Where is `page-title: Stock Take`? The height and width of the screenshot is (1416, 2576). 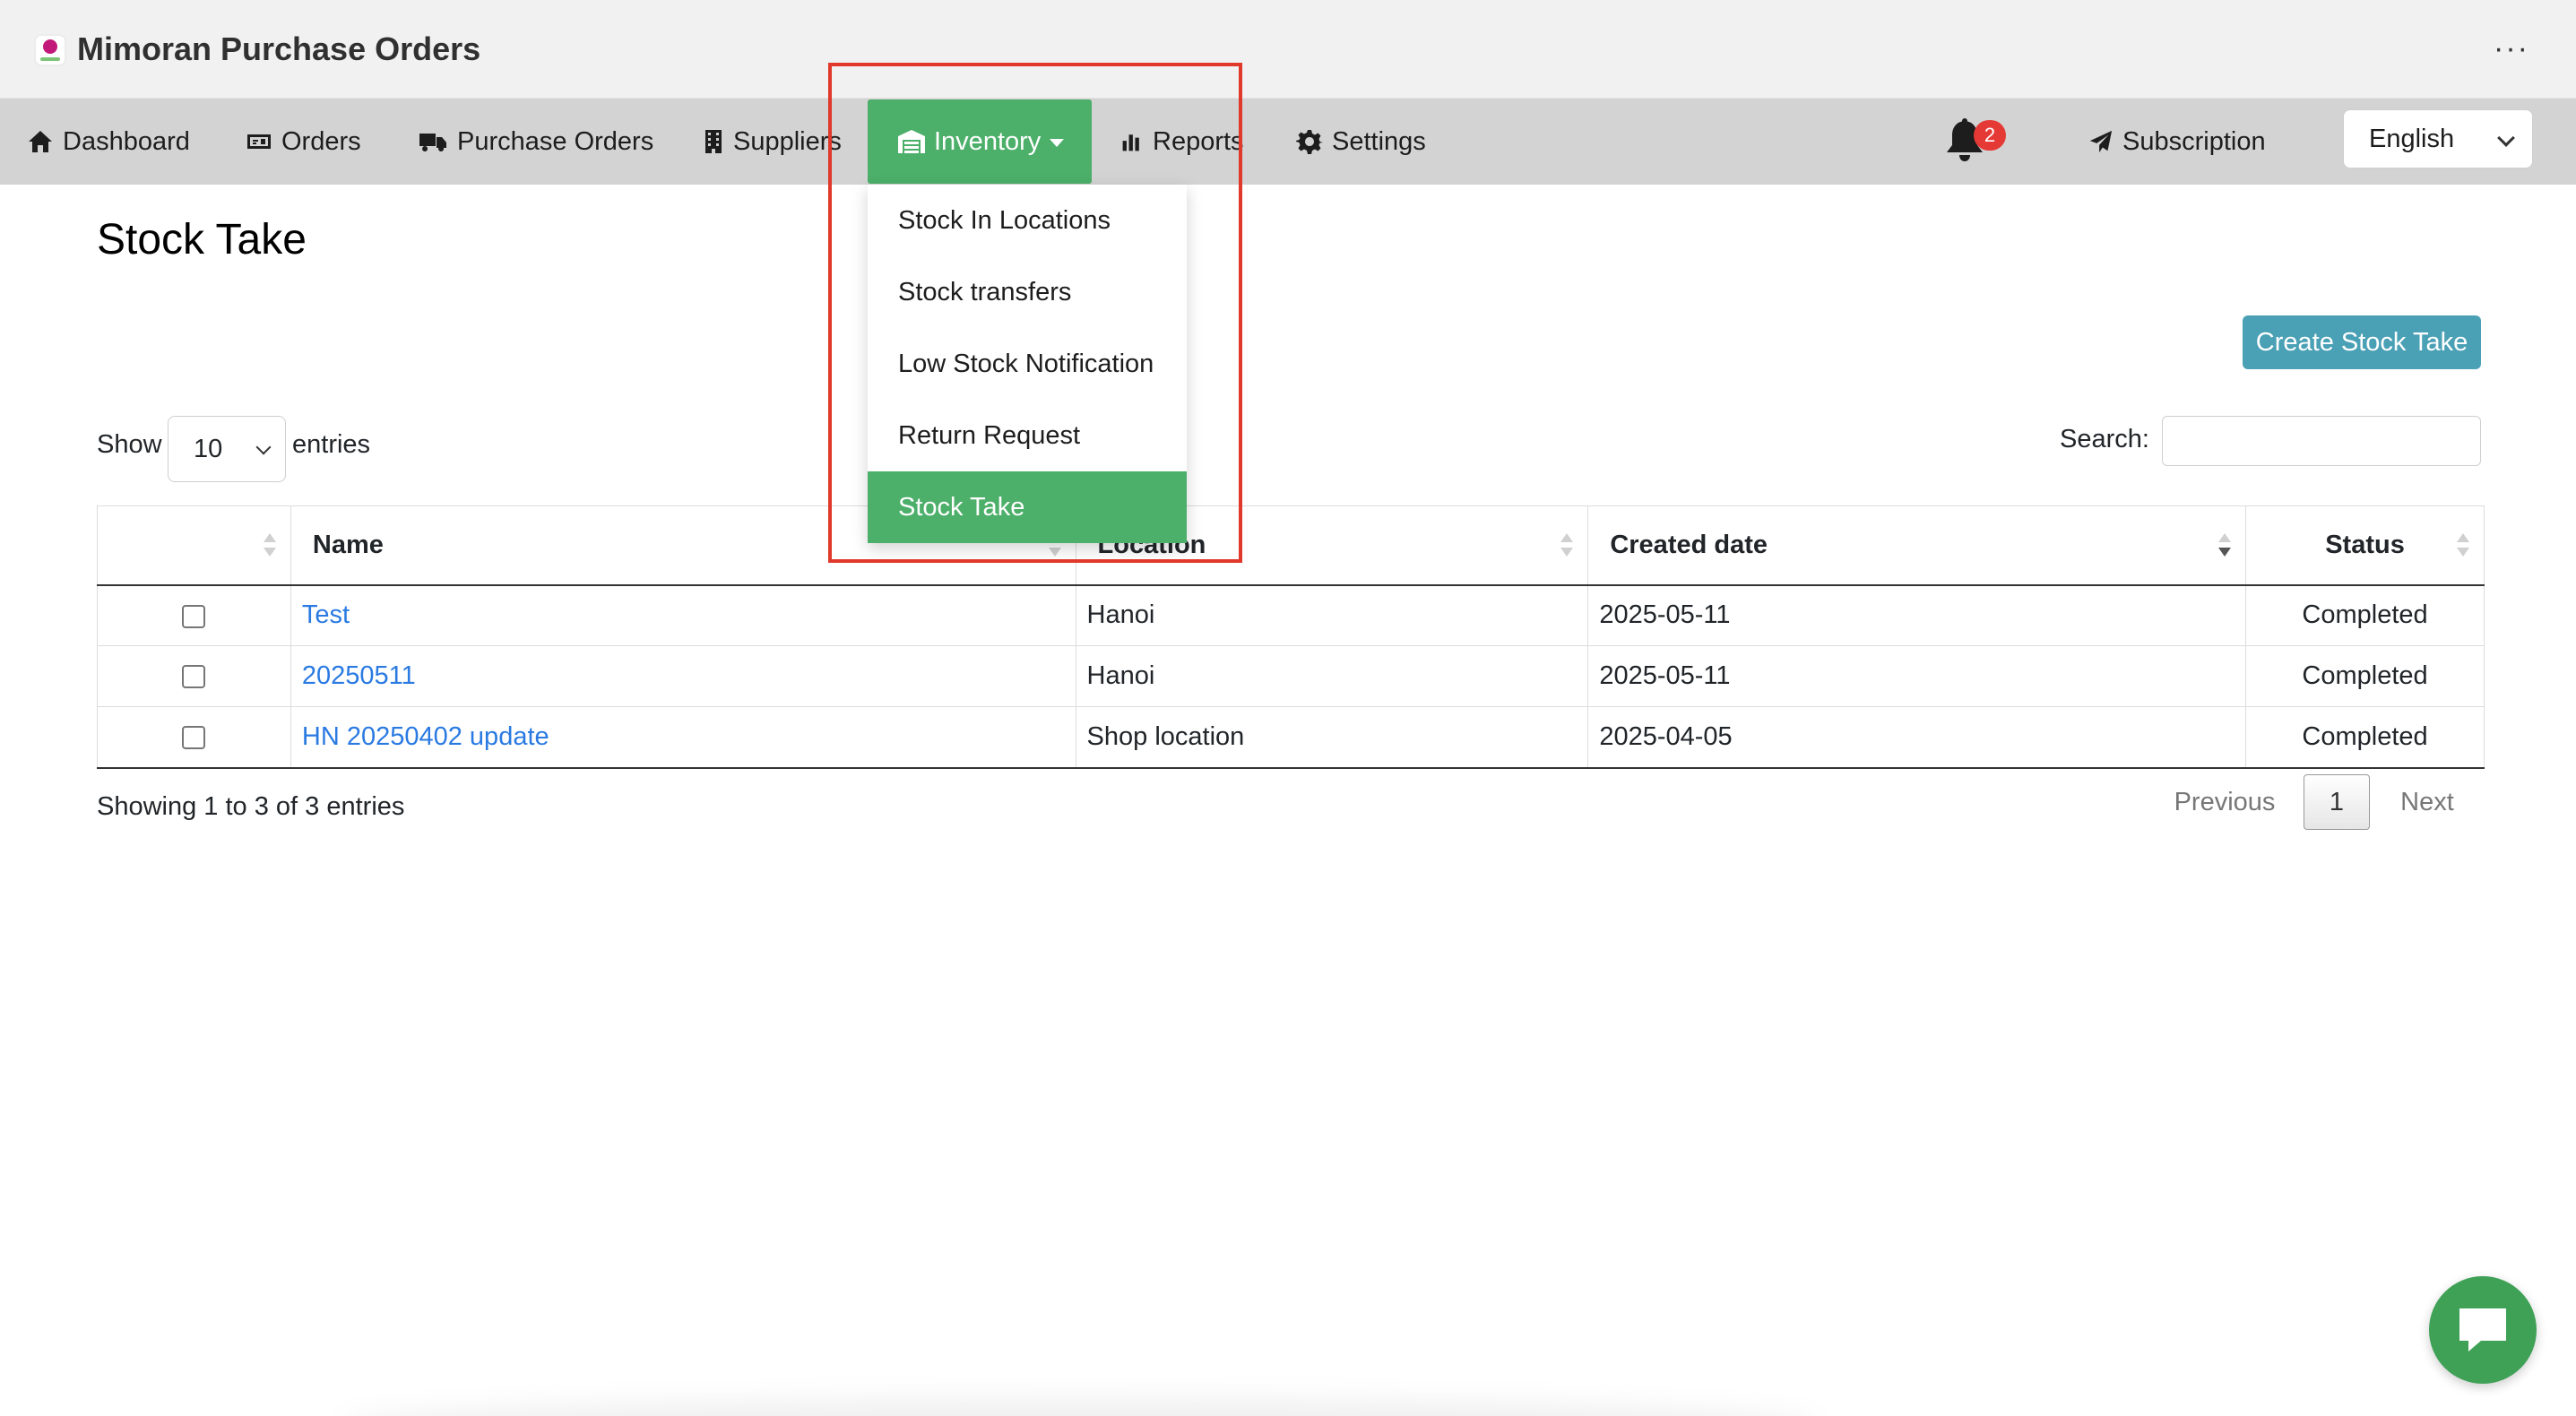 page-title: Stock Take is located at coordinates (202, 239).